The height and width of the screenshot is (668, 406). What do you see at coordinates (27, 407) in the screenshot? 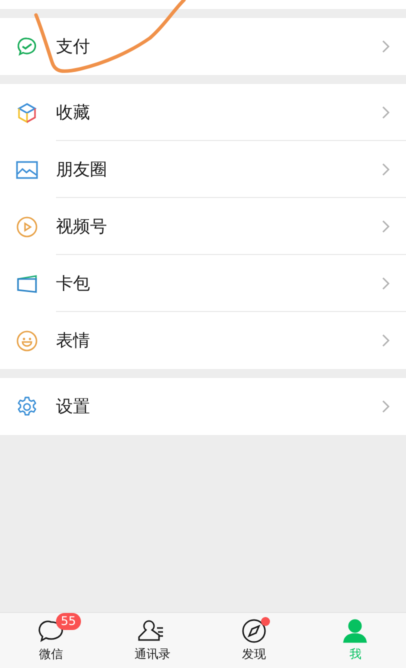
I see `settings-icon` at bounding box center [27, 407].